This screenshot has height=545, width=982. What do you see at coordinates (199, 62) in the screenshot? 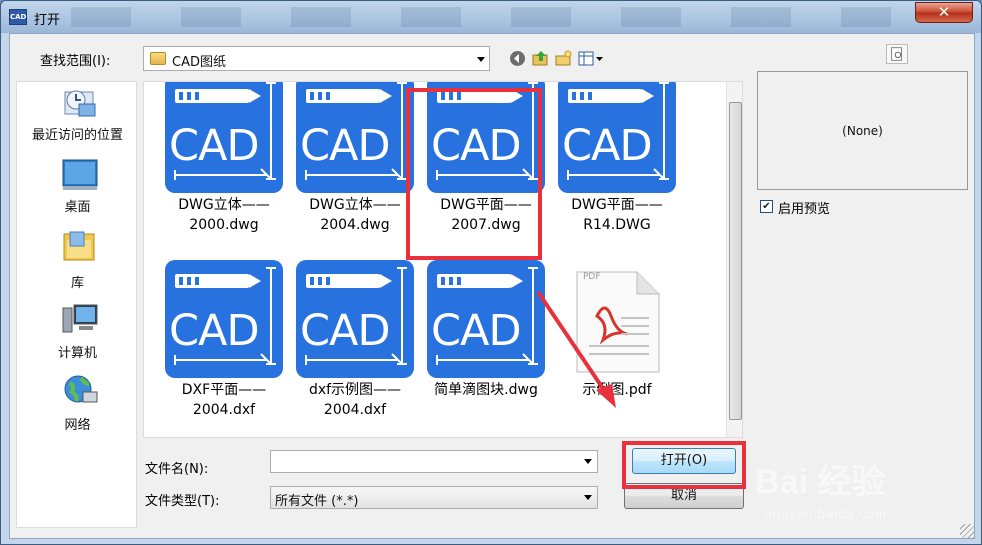
I see `lookin-value: CAD图纸` at bounding box center [199, 62].